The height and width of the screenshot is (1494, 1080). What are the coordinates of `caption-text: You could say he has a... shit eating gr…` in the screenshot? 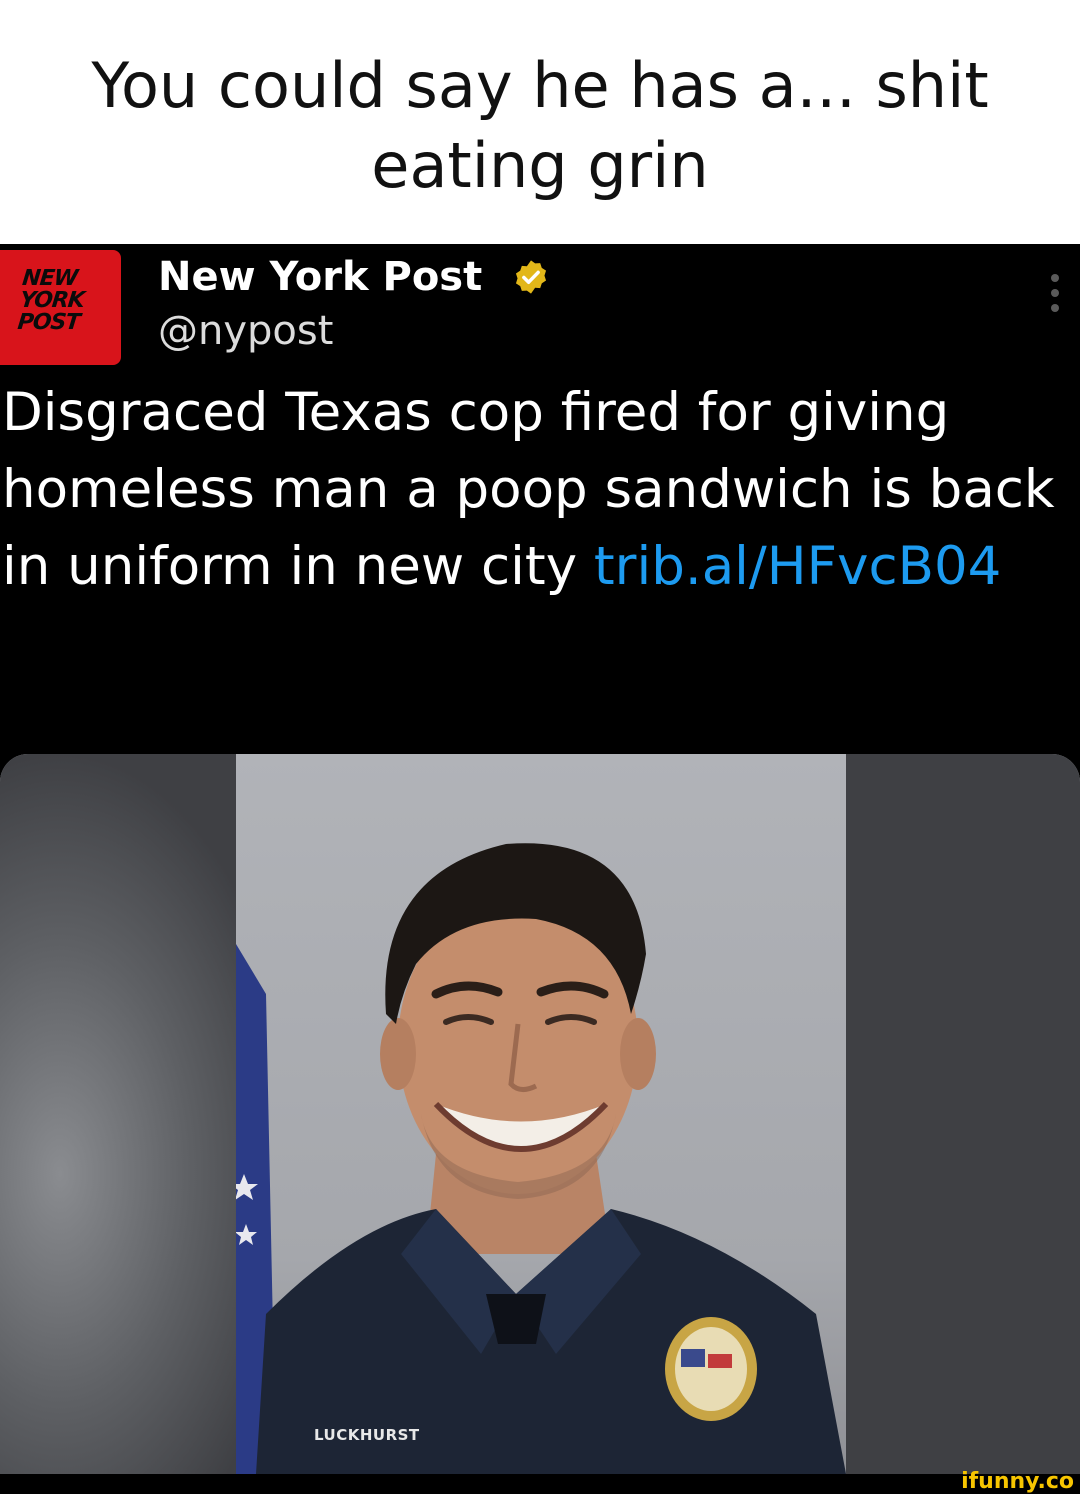 It's located at (540, 126).